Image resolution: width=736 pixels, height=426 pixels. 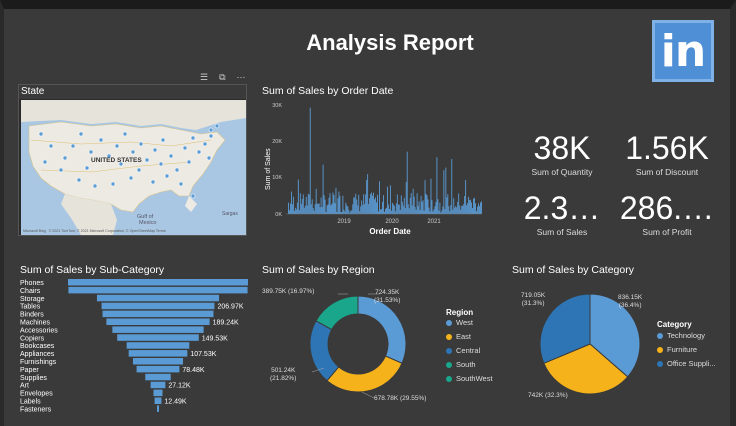 I want to click on category-callout-furniture: 742K (32.3%), so click(x=548, y=395).